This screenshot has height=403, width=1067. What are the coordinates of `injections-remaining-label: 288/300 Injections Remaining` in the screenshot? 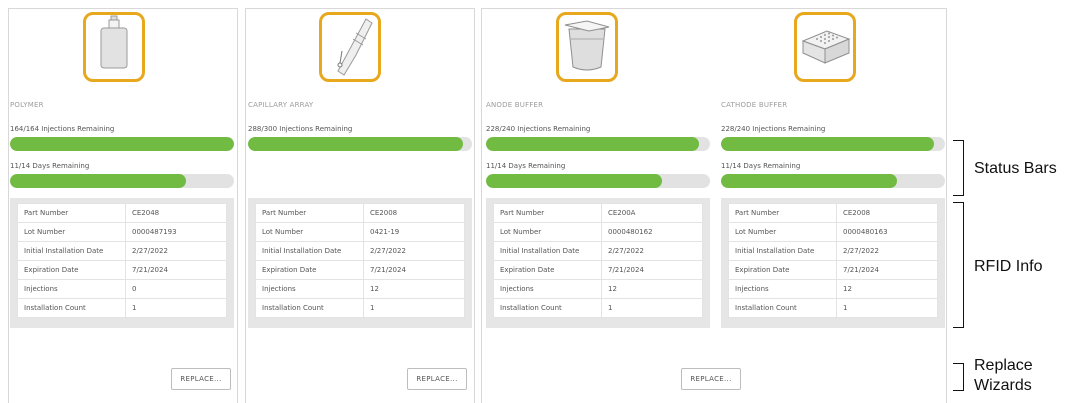 It's located at (300, 129).